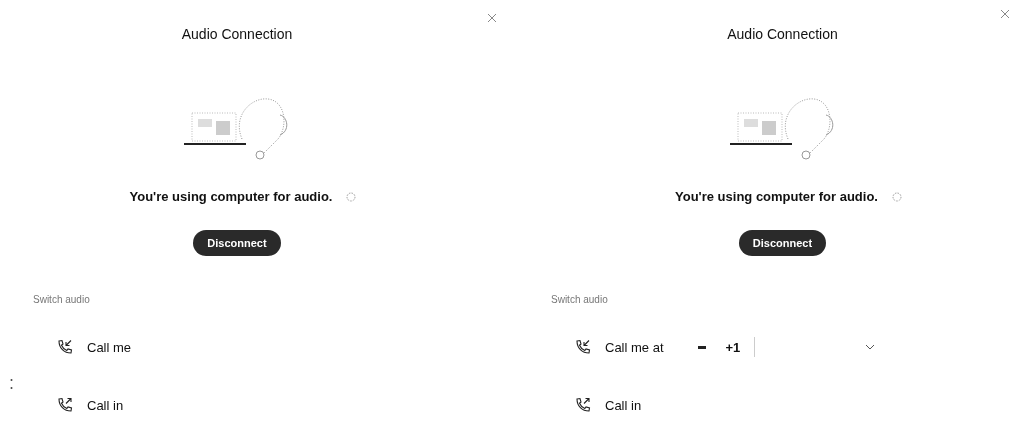 This screenshot has height=430, width=1031. Describe the element at coordinates (11, 384) in the screenshot. I see `drag-handle-icon` at that location.